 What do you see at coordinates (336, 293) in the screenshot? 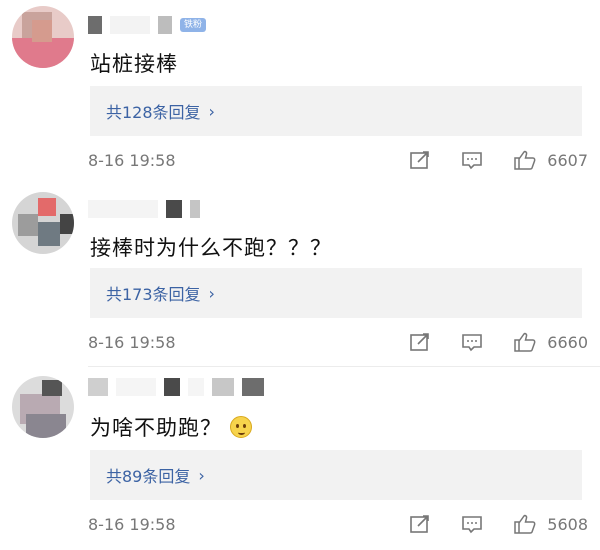
I see `view-replies-button: 共173条回复 ›` at bounding box center [336, 293].